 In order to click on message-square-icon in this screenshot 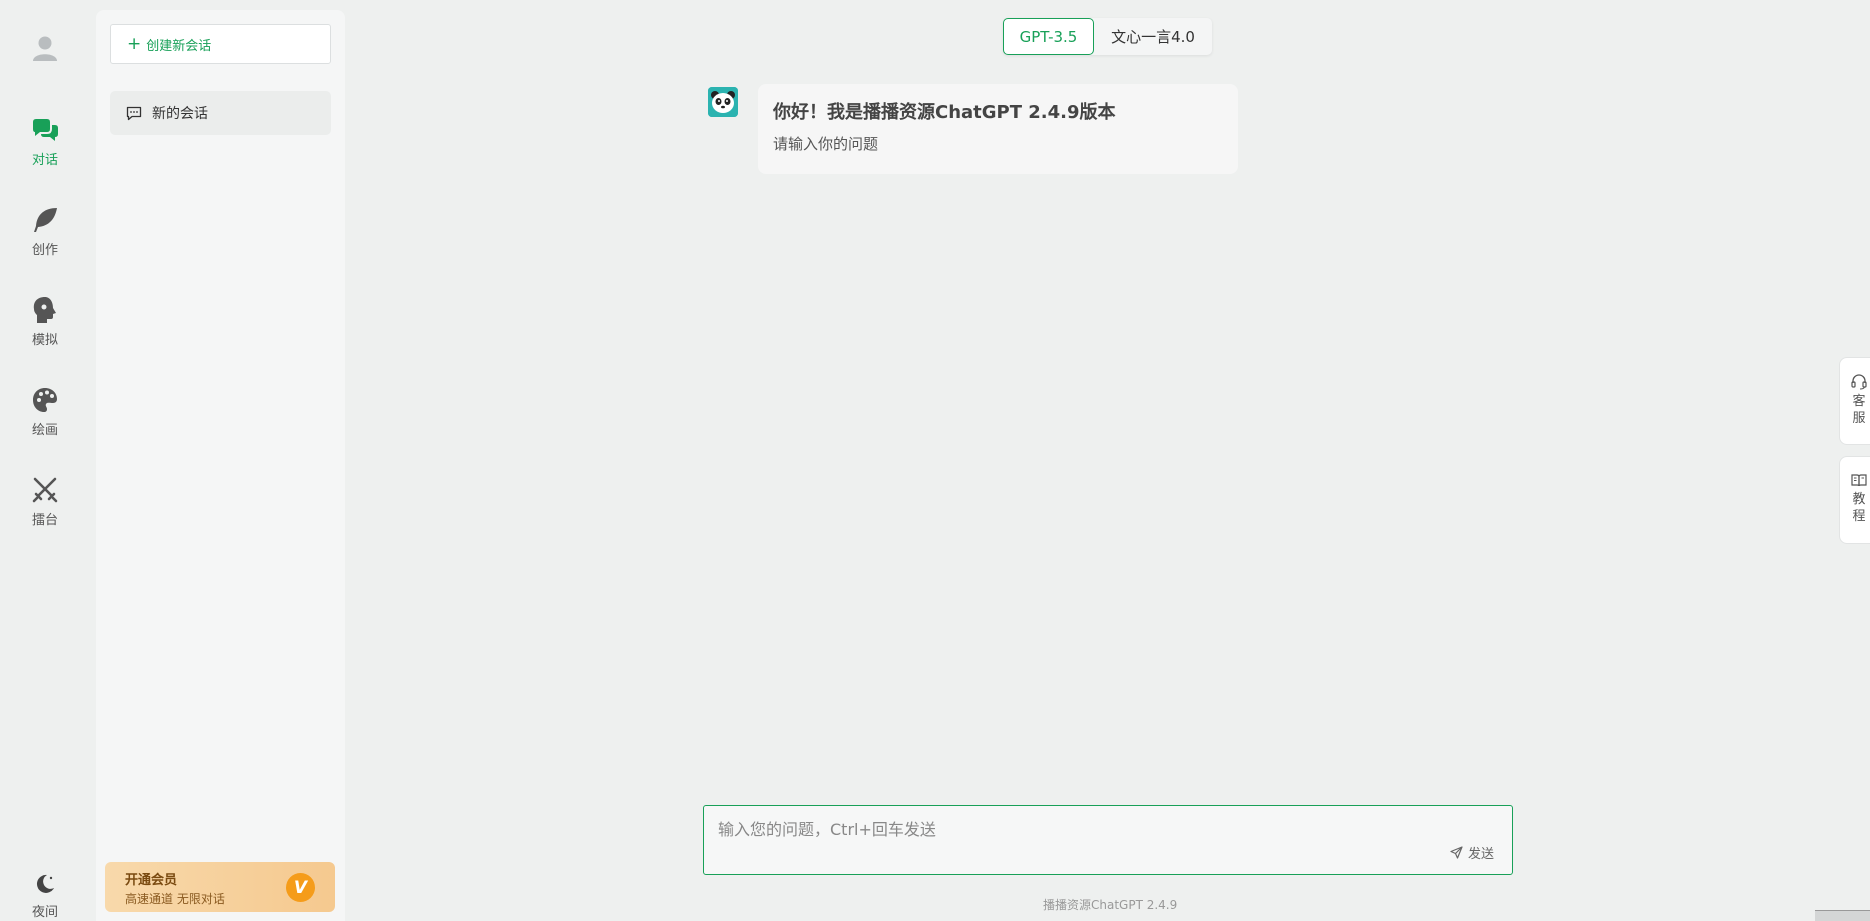, I will do `click(134, 113)`.